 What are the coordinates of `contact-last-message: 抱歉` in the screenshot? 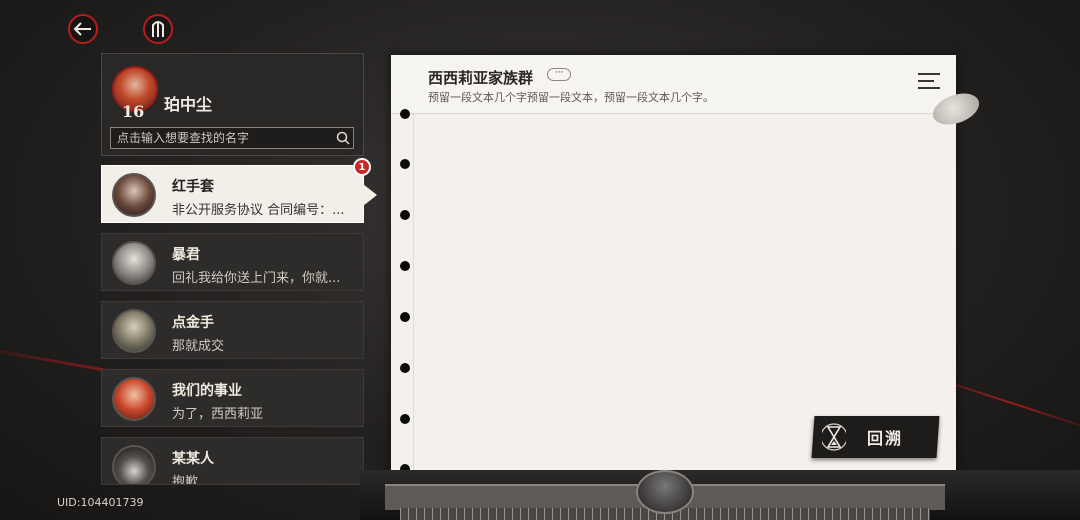 It's located at (185, 480).